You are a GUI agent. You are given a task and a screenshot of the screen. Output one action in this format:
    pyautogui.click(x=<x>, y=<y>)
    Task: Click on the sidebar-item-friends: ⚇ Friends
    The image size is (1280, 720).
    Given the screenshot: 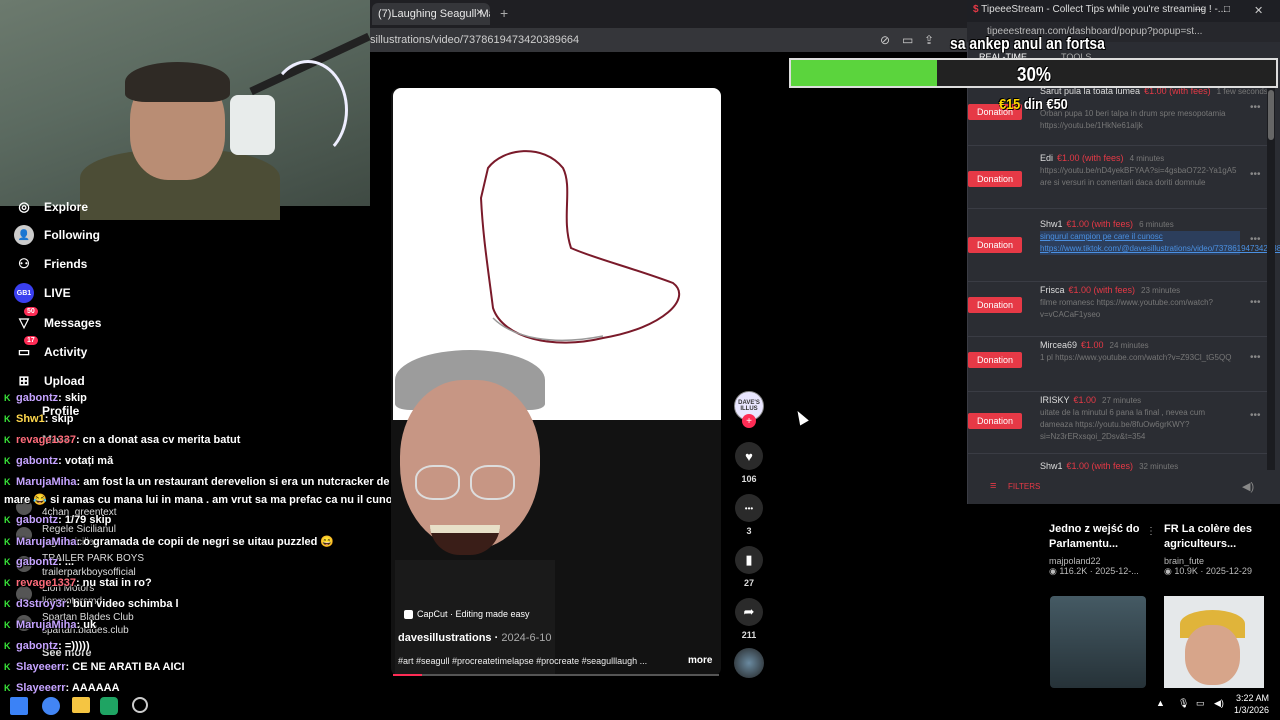 What is the action you would take?
    pyautogui.click(x=50, y=264)
    